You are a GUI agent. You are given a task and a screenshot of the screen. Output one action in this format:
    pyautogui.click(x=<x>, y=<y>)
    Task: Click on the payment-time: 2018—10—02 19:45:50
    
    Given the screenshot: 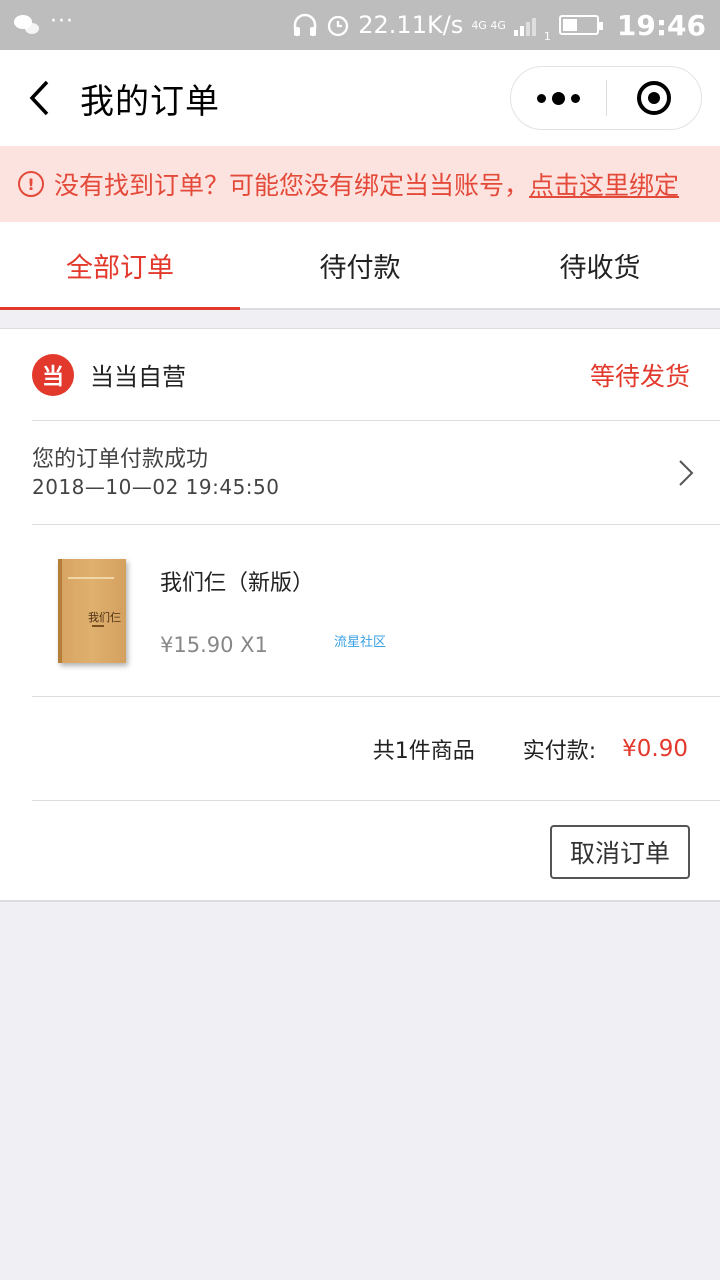 What is the action you would take?
    pyautogui.click(x=156, y=487)
    